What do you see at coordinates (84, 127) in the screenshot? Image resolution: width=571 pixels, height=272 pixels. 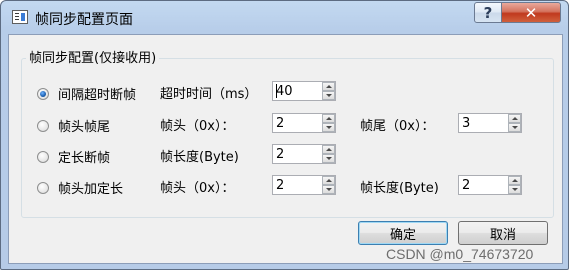 I see `radio-label: 帧头帧尾` at bounding box center [84, 127].